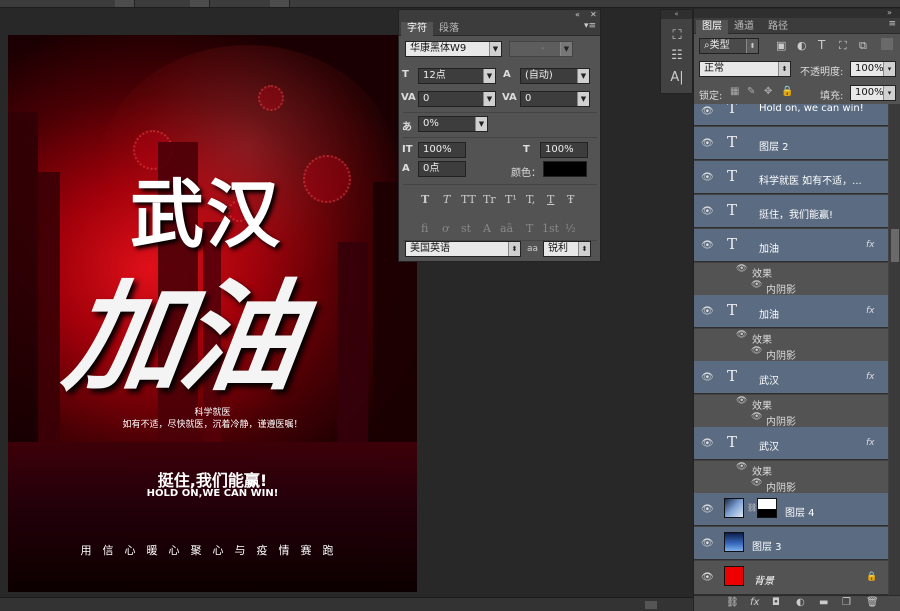 This screenshot has width=900, height=611. Describe the element at coordinates (529, 228) in the screenshot. I see `titling-button: T` at that location.